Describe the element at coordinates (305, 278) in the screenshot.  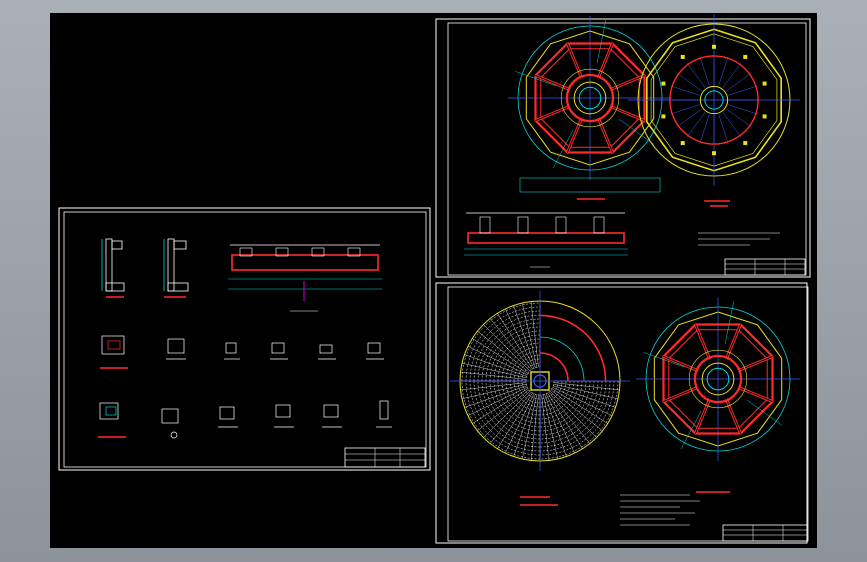
I see `foundation-long-section` at that location.